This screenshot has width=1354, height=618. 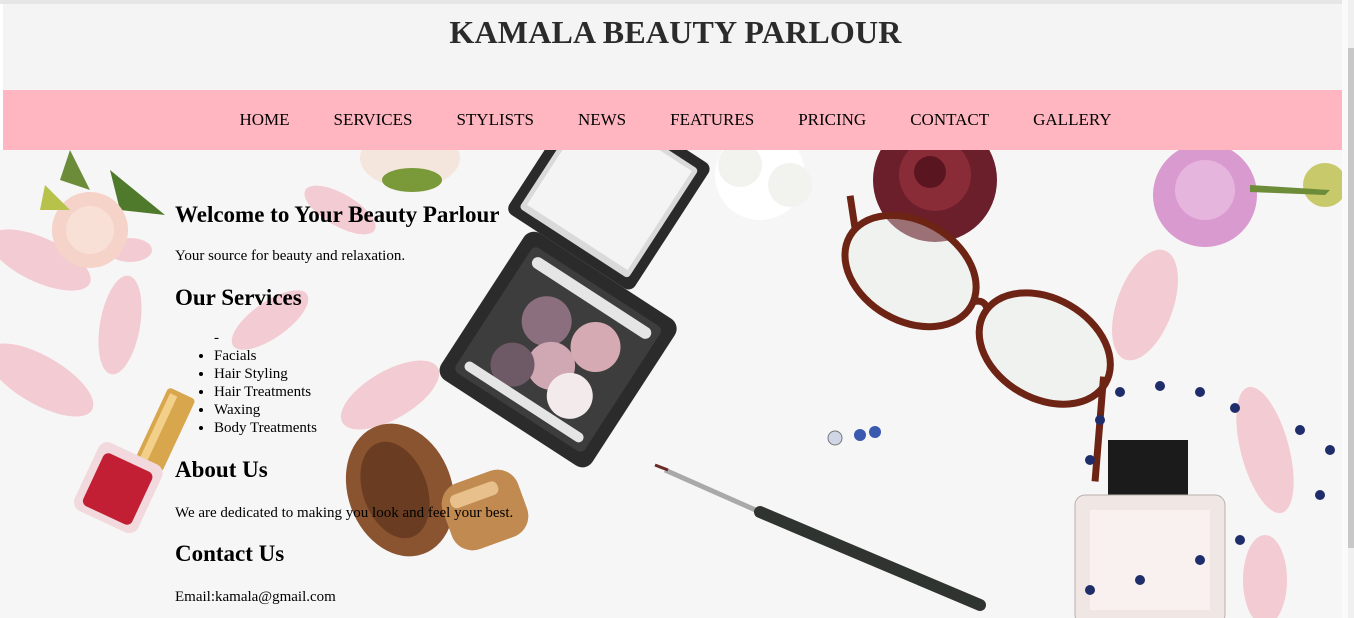 I want to click on nav-news: NEWS, so click(x=602, y=120).